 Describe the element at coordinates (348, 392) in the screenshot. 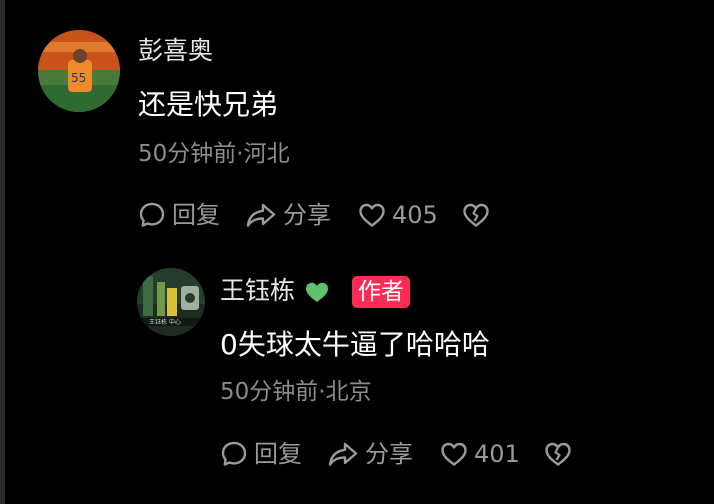

I see `reply-location: 北京` at that location.